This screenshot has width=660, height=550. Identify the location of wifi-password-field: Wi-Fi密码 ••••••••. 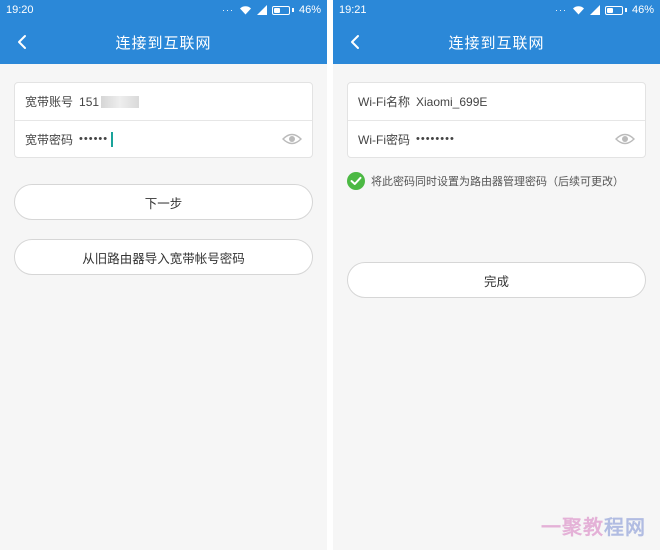
(496, 138).